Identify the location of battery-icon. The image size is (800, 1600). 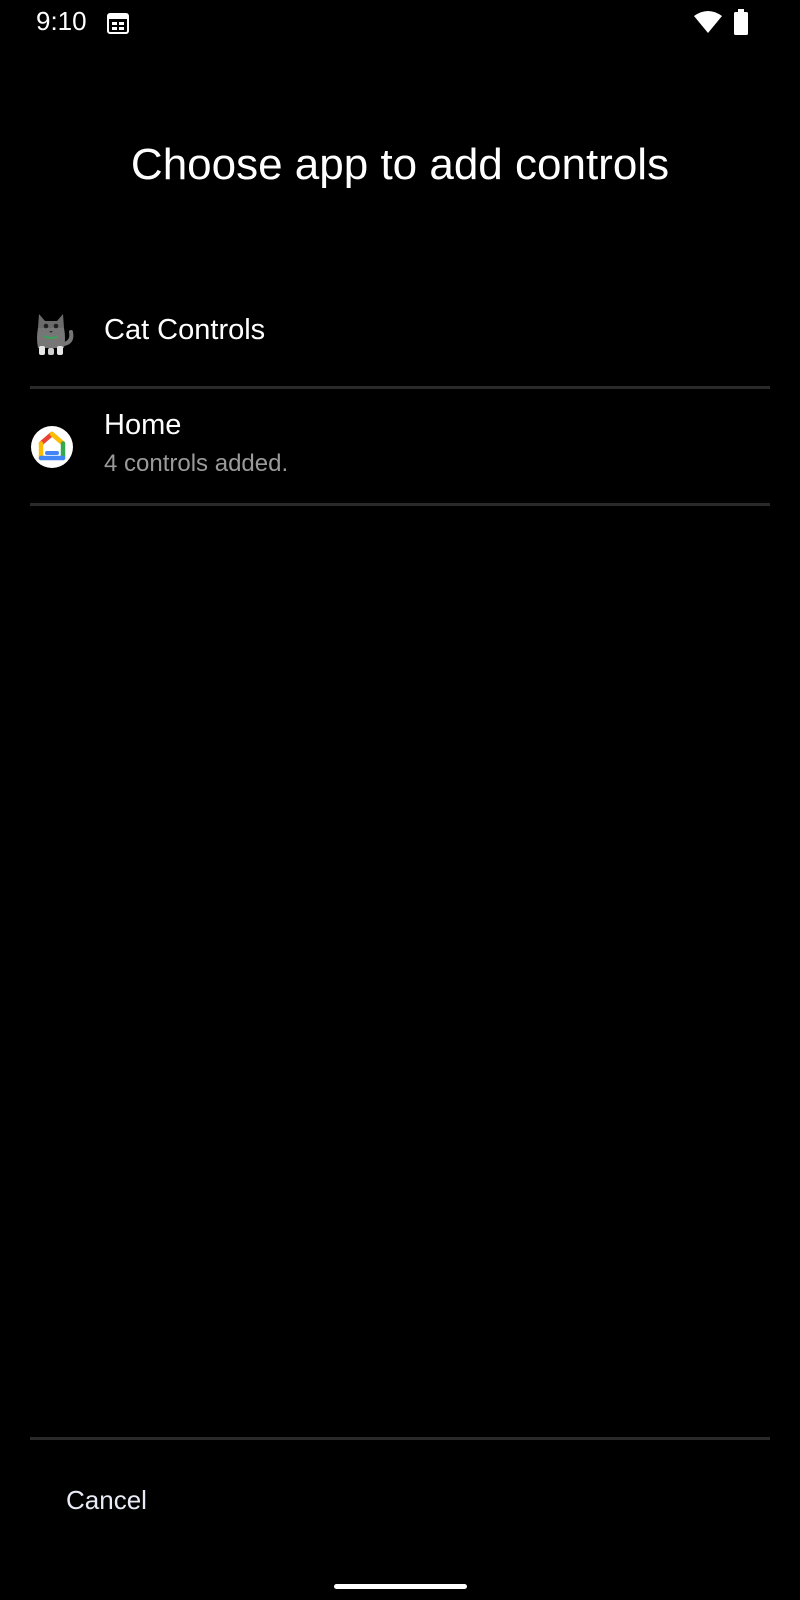
(741, 22).